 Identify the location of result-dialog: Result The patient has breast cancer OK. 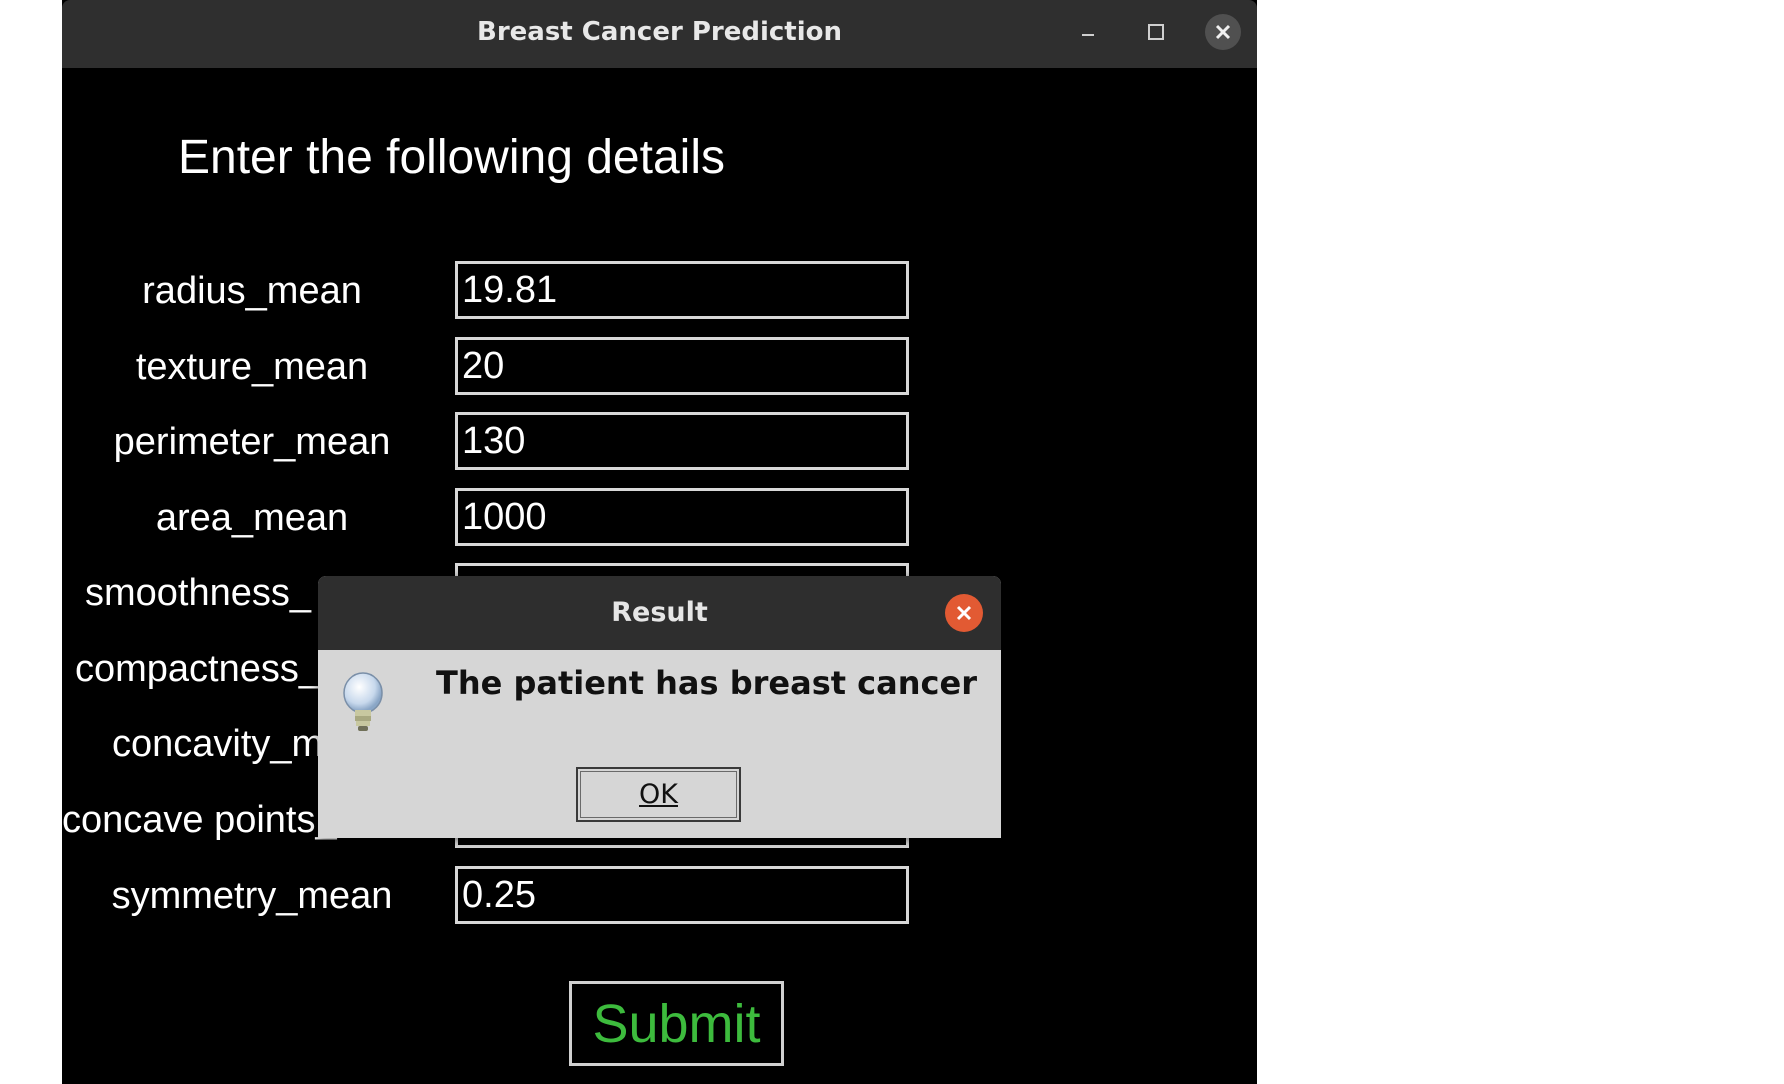
(659, 707).